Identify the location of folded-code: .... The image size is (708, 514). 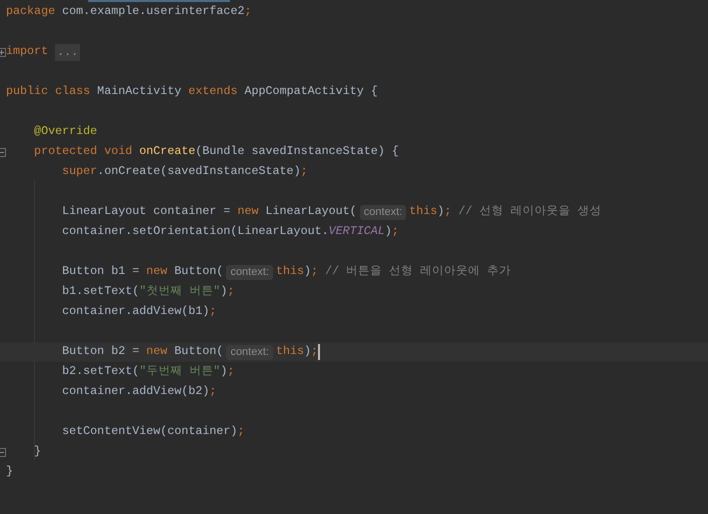
(67, 52).